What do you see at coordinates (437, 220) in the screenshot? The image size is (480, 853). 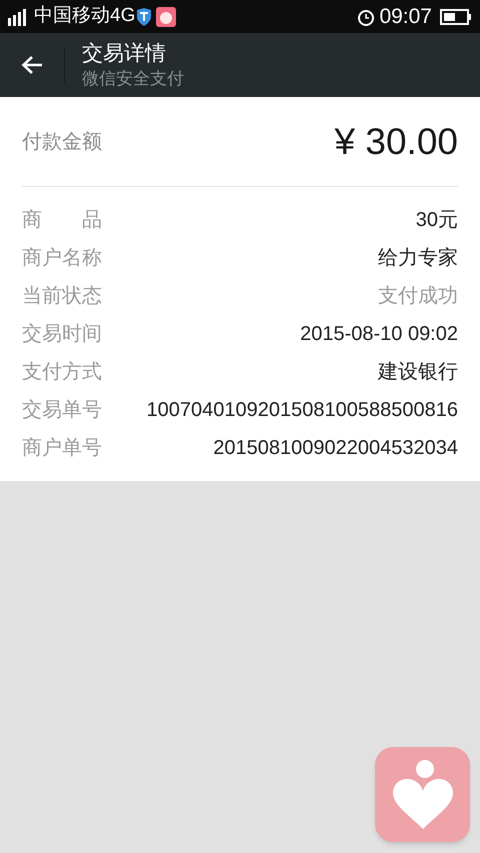 I see `detail-value: 30元` at bounding box center [437, 220].